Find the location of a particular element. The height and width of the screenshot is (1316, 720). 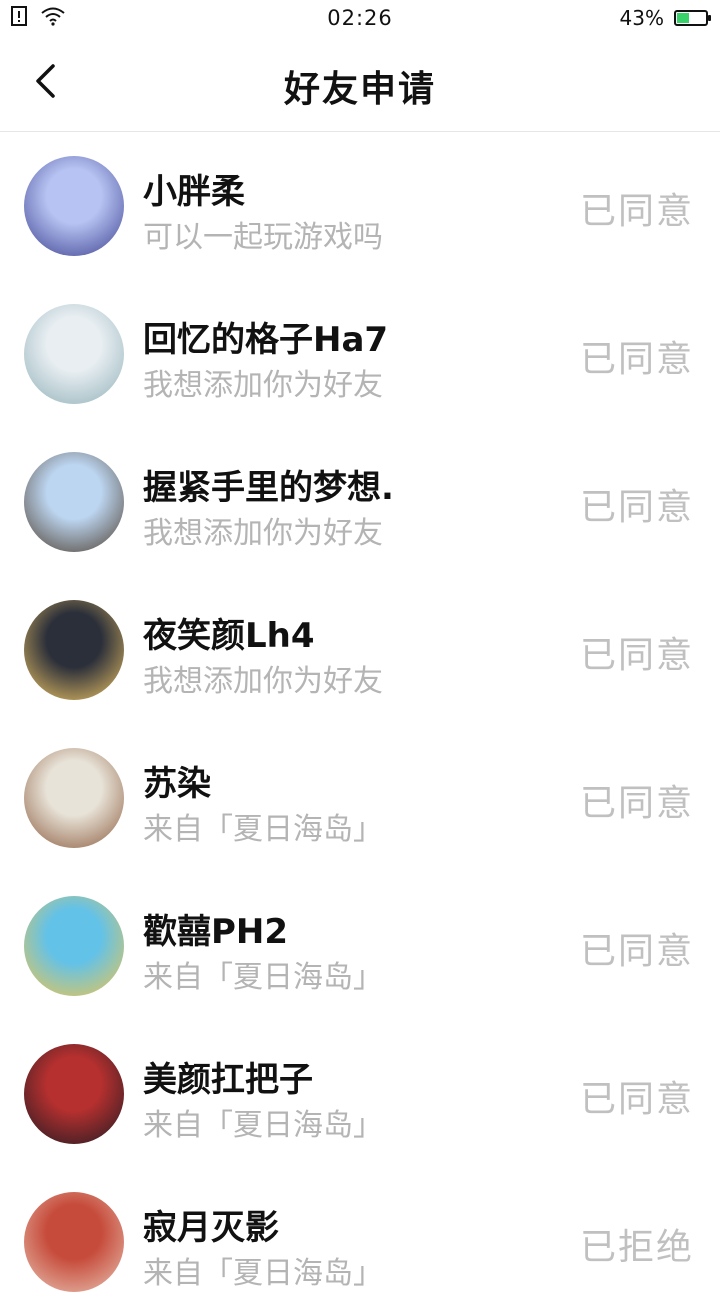

friend-request-item: 小胖柔 可以一起玩游戏吗 已同意 is located at coordinates (360, 206).